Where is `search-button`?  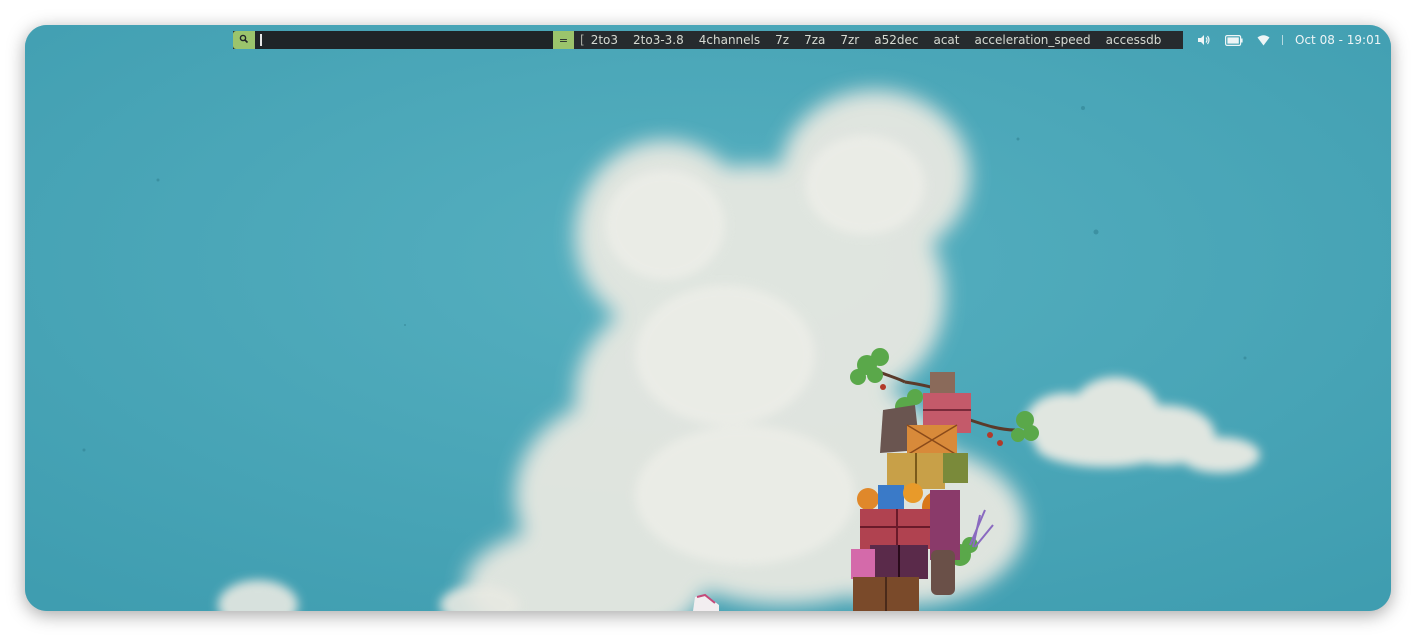 search-button is located at coordinates (244, 40).